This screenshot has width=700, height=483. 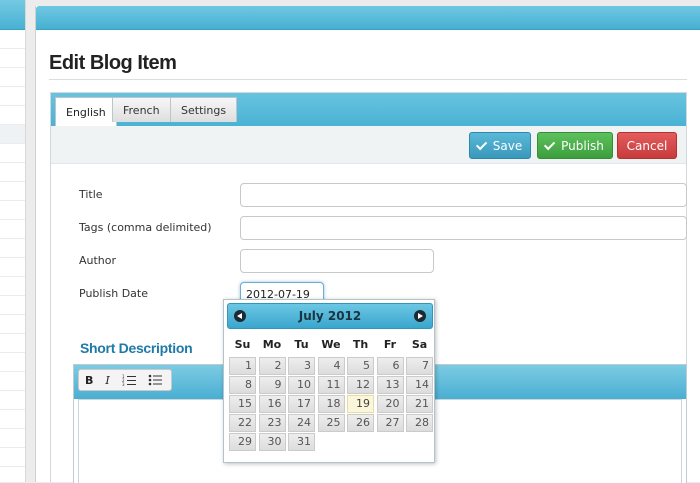 I want to click on left-sidebar, so click(x=13, y=241).